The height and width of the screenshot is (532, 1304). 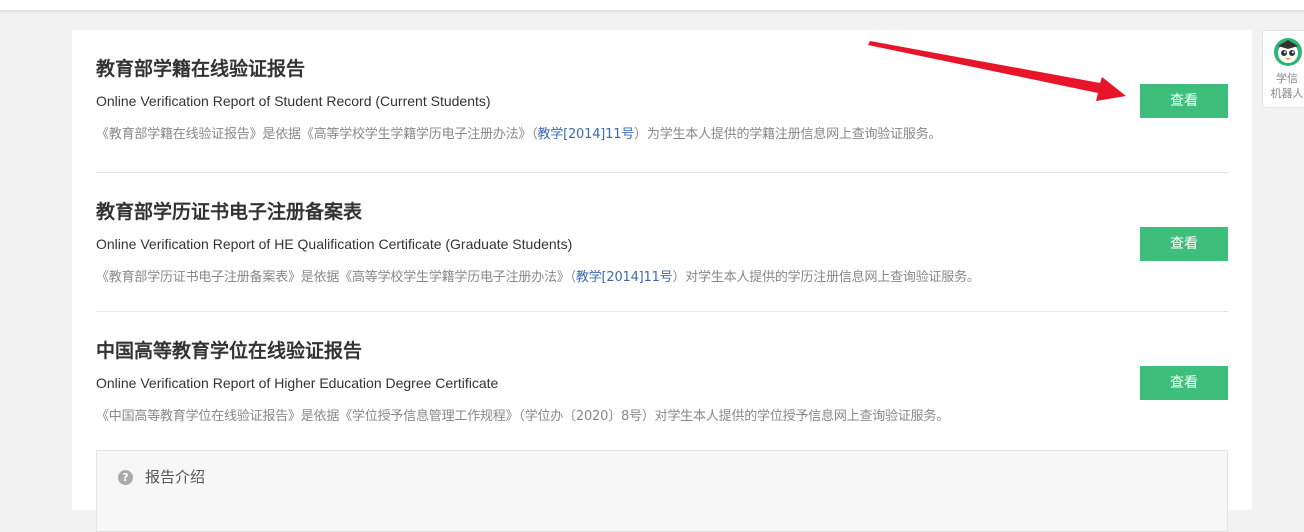 I want to click on report-intro-panel: ? 报告介绍, so click(x=662, y=491).